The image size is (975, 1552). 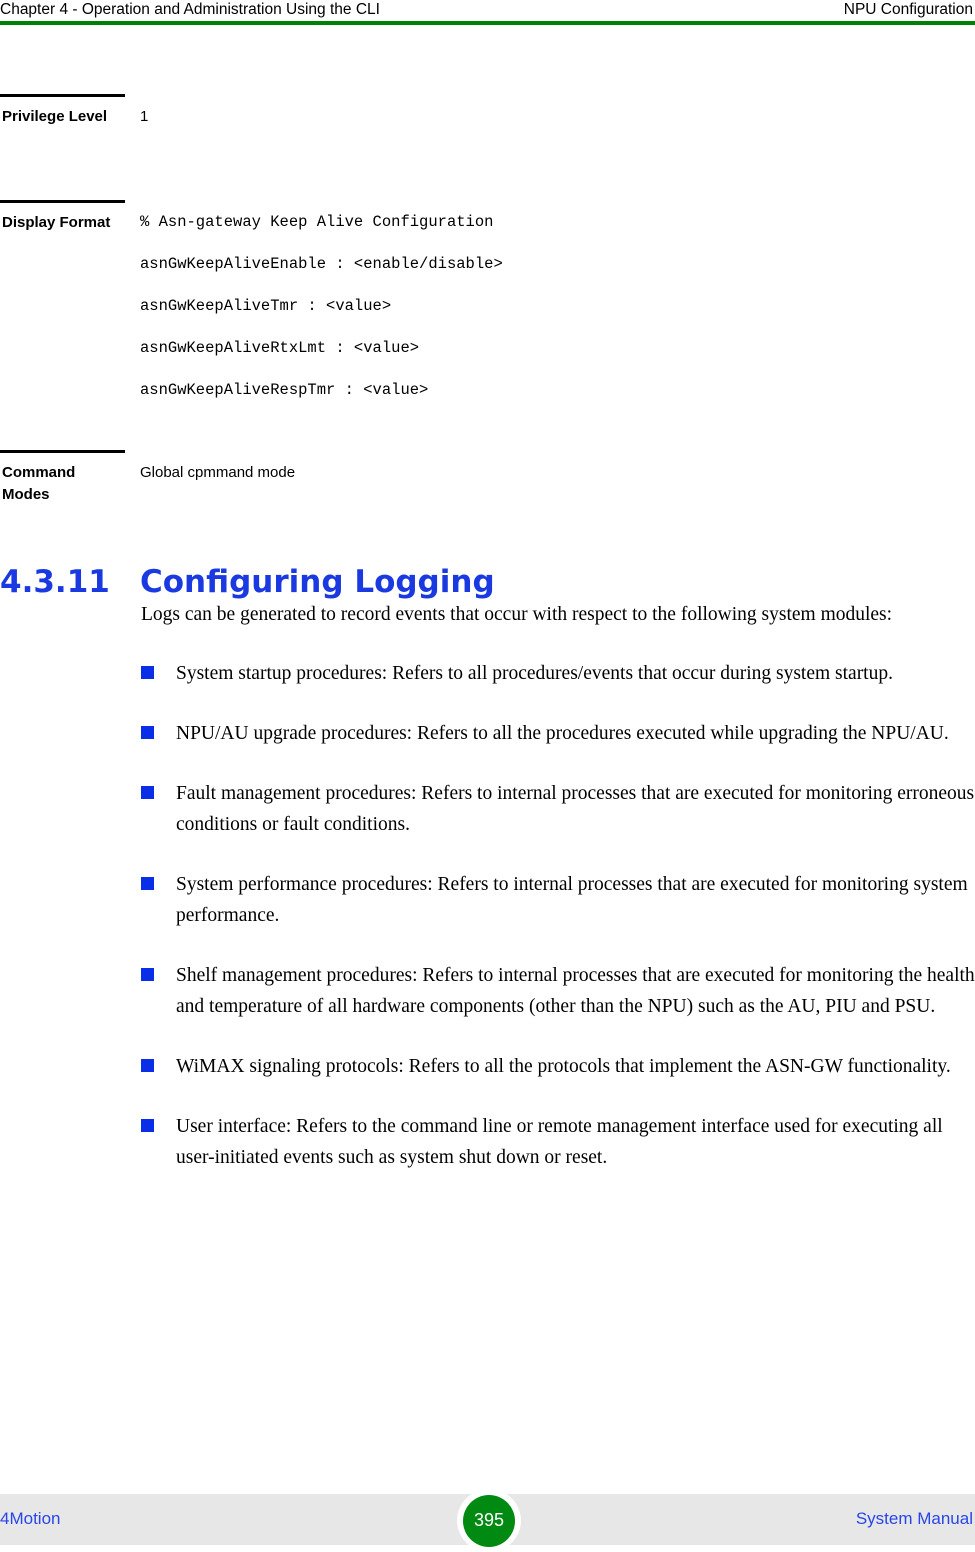 I want to click on privilege-level-value: 1, so click(x=144, y=116).